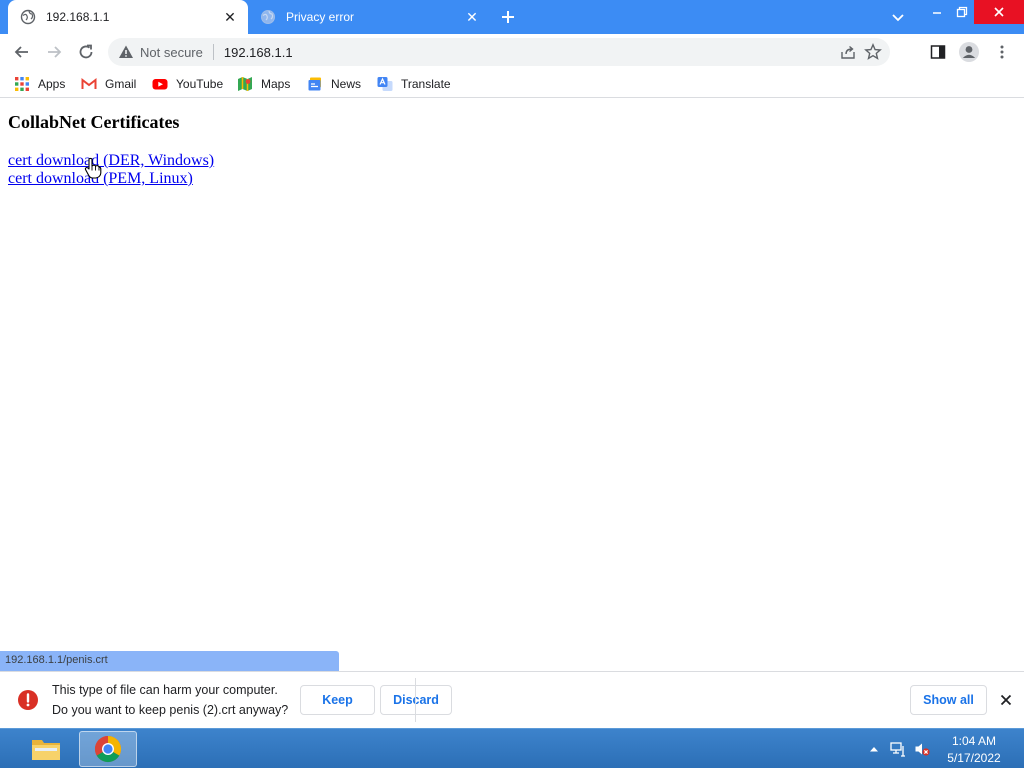 This screenshot has width=1024, height=768. Describe the element at coordinates (22, 84) in the screenshot. I see `apps-grid-icon` at that location.